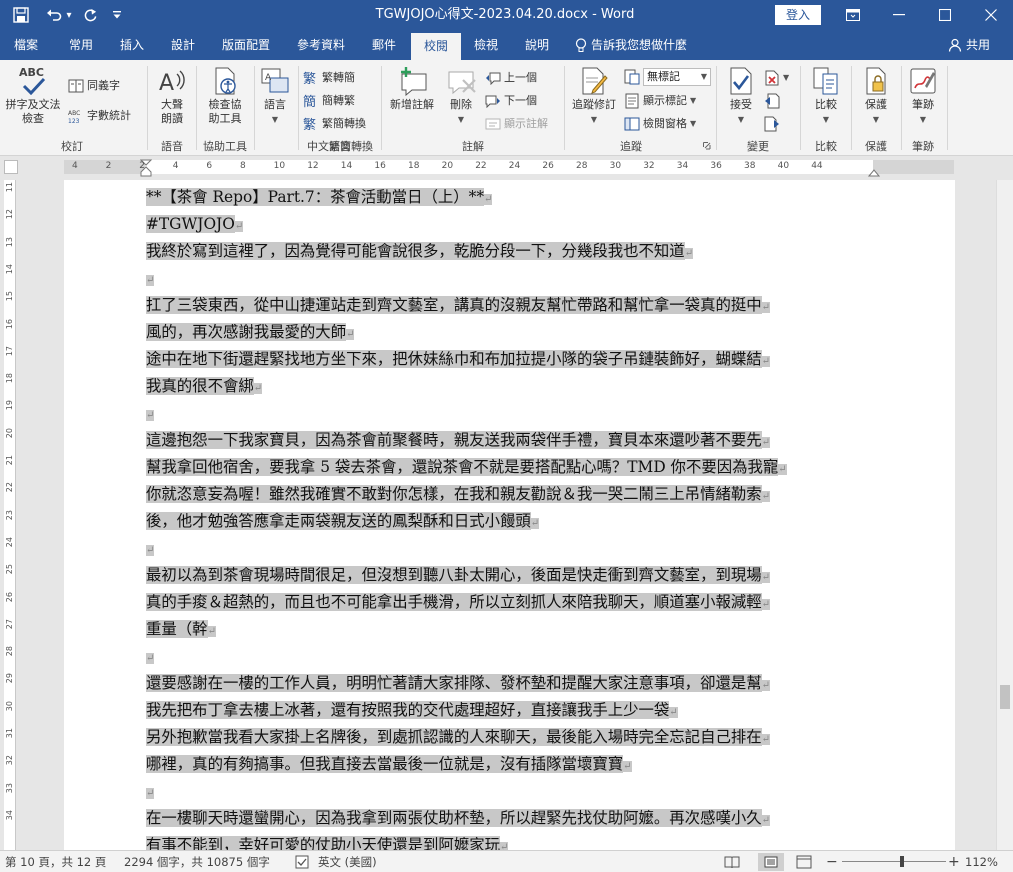 The height and width of the screenshot is (872, 1013). I want to click on vertical-scrollbar, so click(1004, 515).